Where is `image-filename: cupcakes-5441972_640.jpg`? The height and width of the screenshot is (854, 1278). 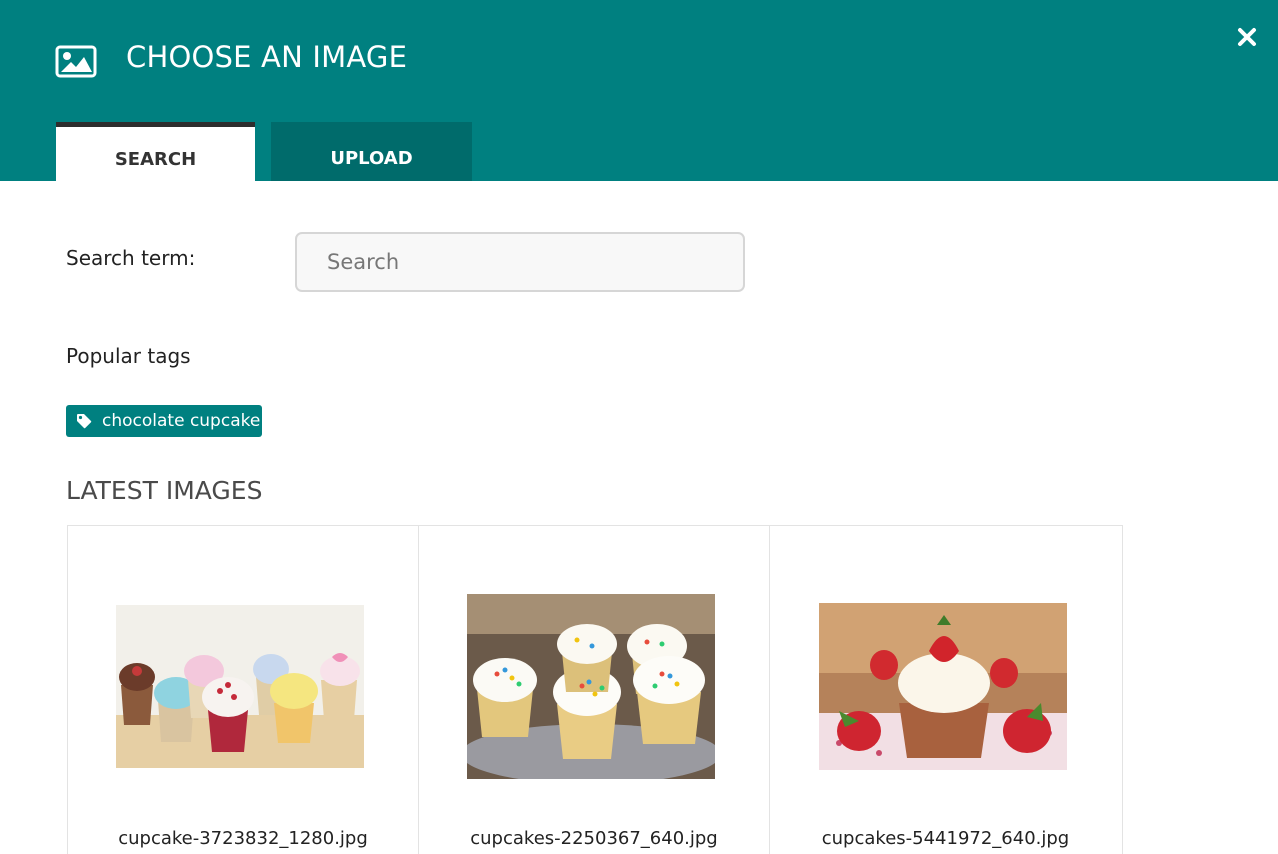
image-filename: cupcakes-5441972_640.jpg is located at coordinates (945, 838).